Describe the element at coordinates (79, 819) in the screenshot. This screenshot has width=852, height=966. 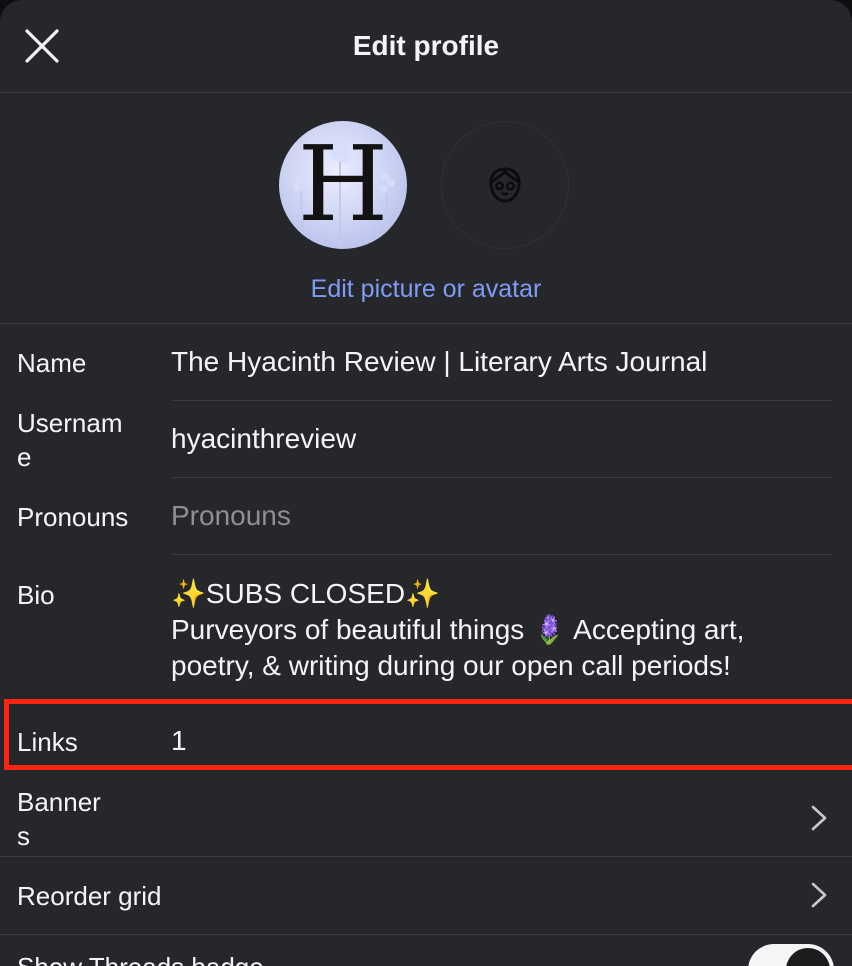
I see `banners-label: Banner s` at that location.